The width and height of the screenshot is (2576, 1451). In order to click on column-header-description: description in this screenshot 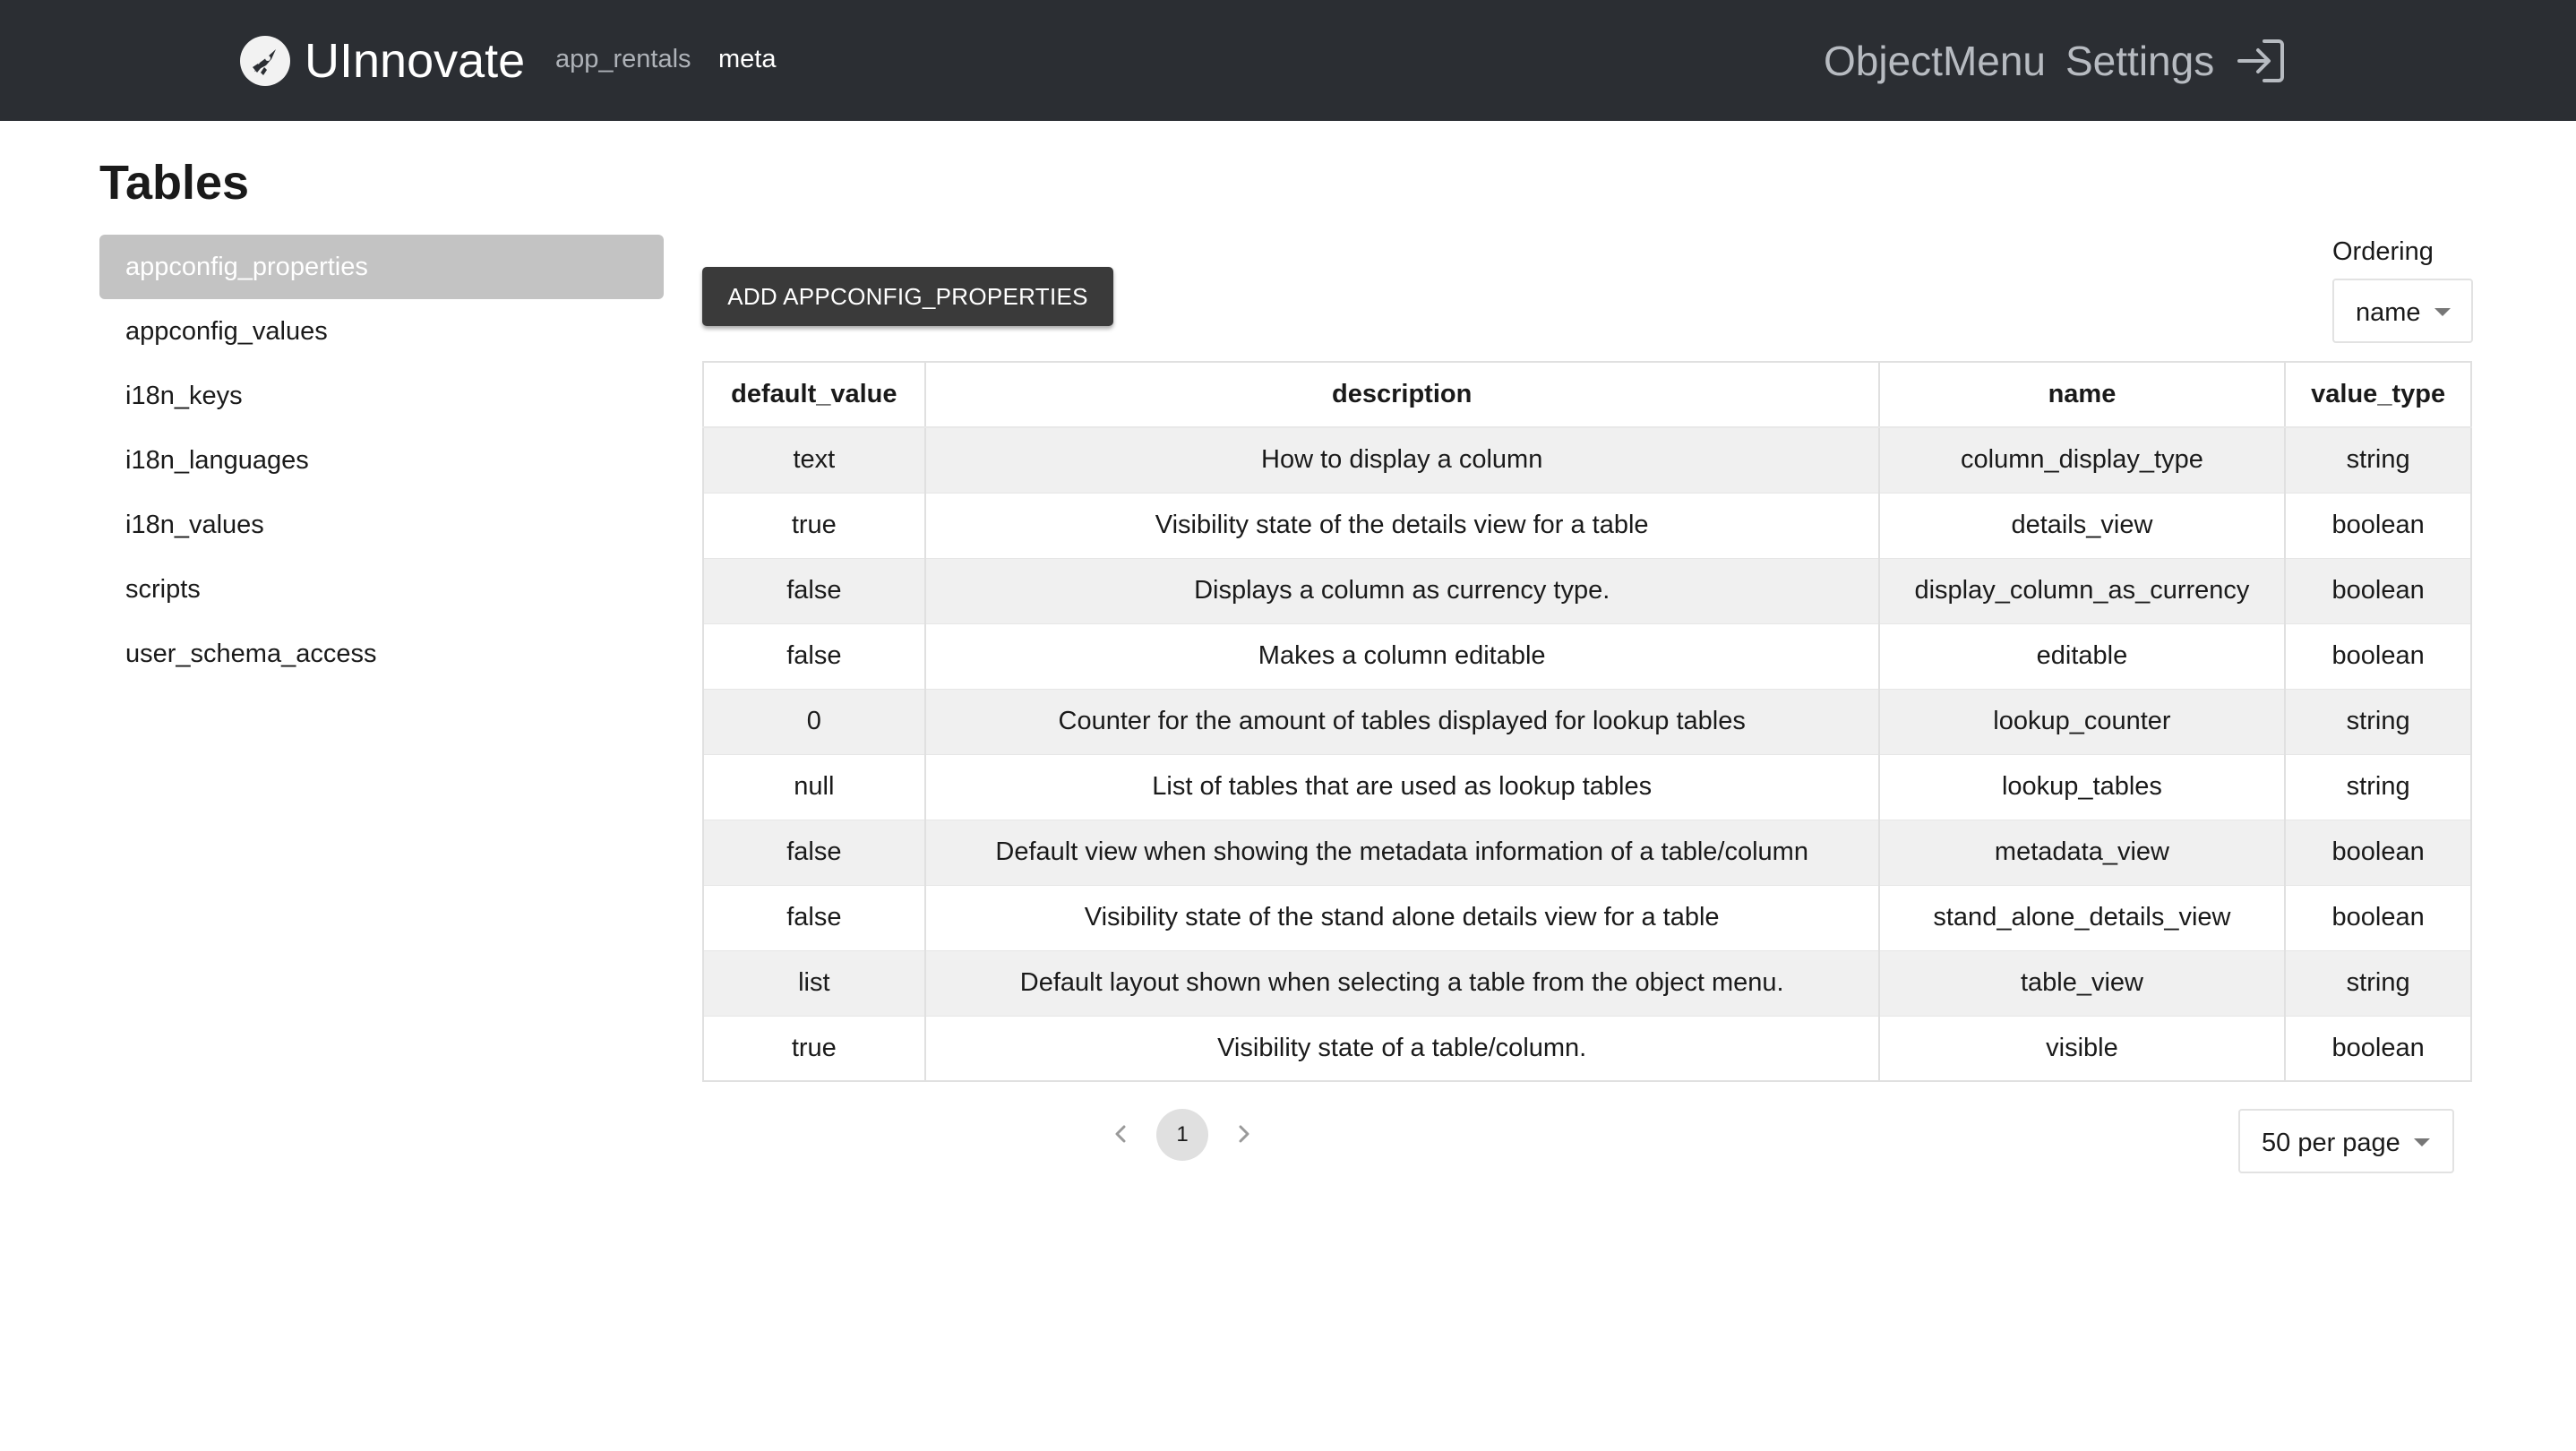, I will do `click(1401, 395)`.